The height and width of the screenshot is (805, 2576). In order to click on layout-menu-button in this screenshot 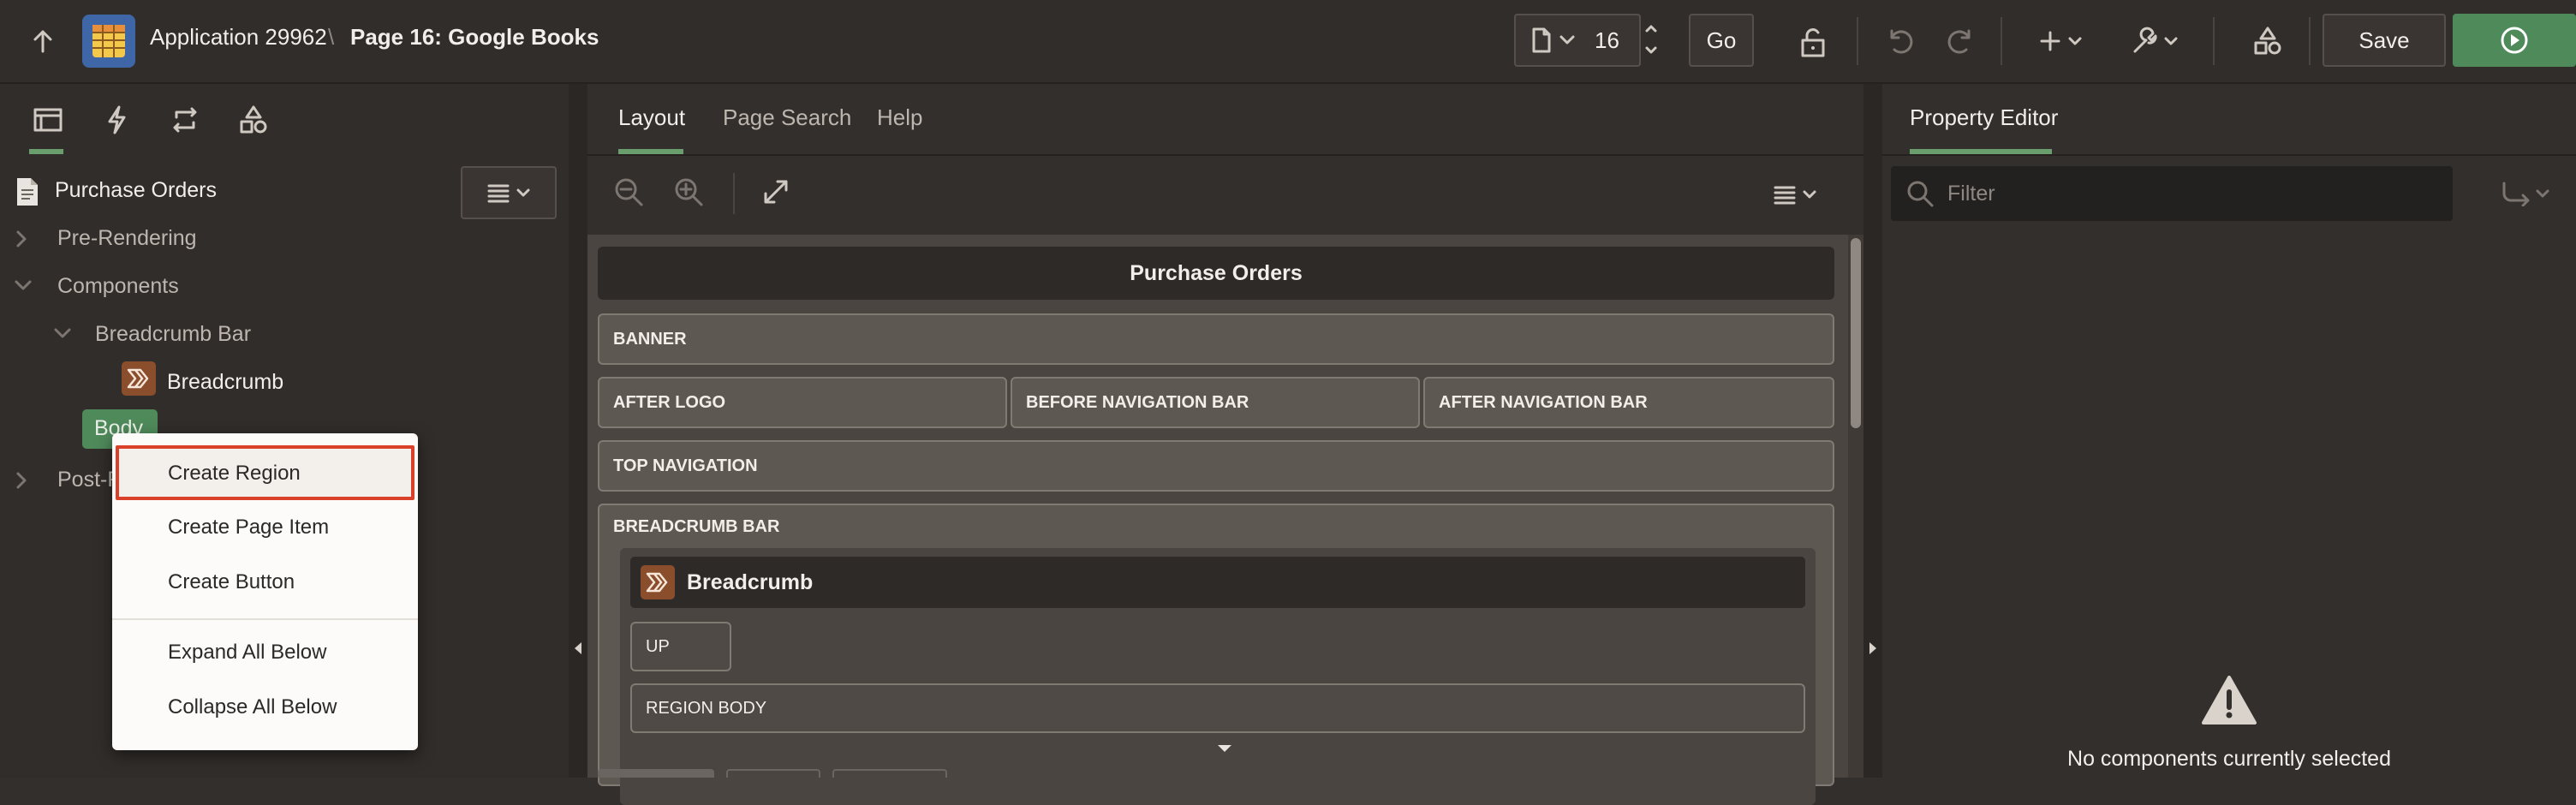, I will do `click(1799, 194)`.